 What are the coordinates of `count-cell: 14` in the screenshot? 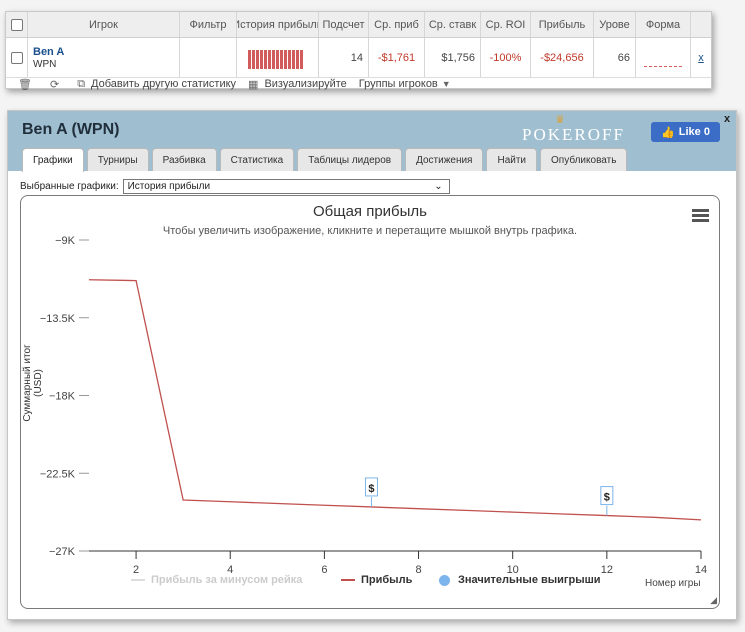 It's located at (344, 57).